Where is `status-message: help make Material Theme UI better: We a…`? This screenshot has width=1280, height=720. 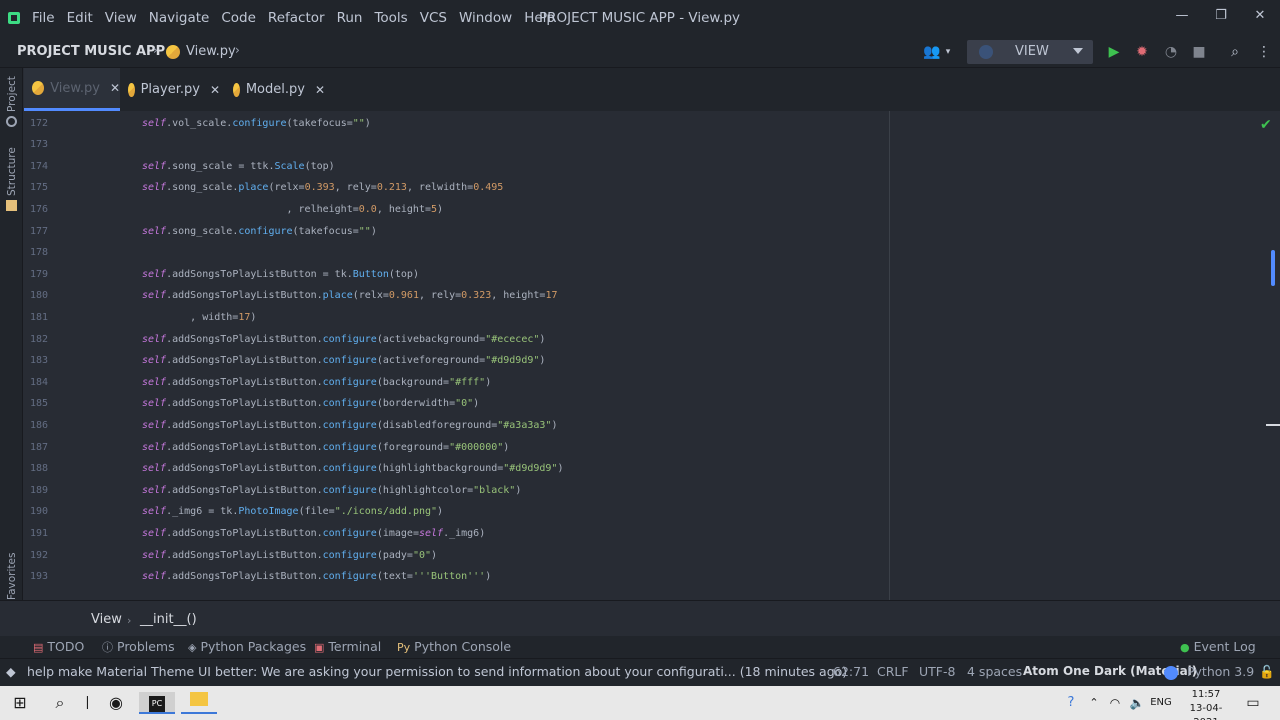 status-message: help make Material Theme UI better: We a… is located at coordinates (437, 671).